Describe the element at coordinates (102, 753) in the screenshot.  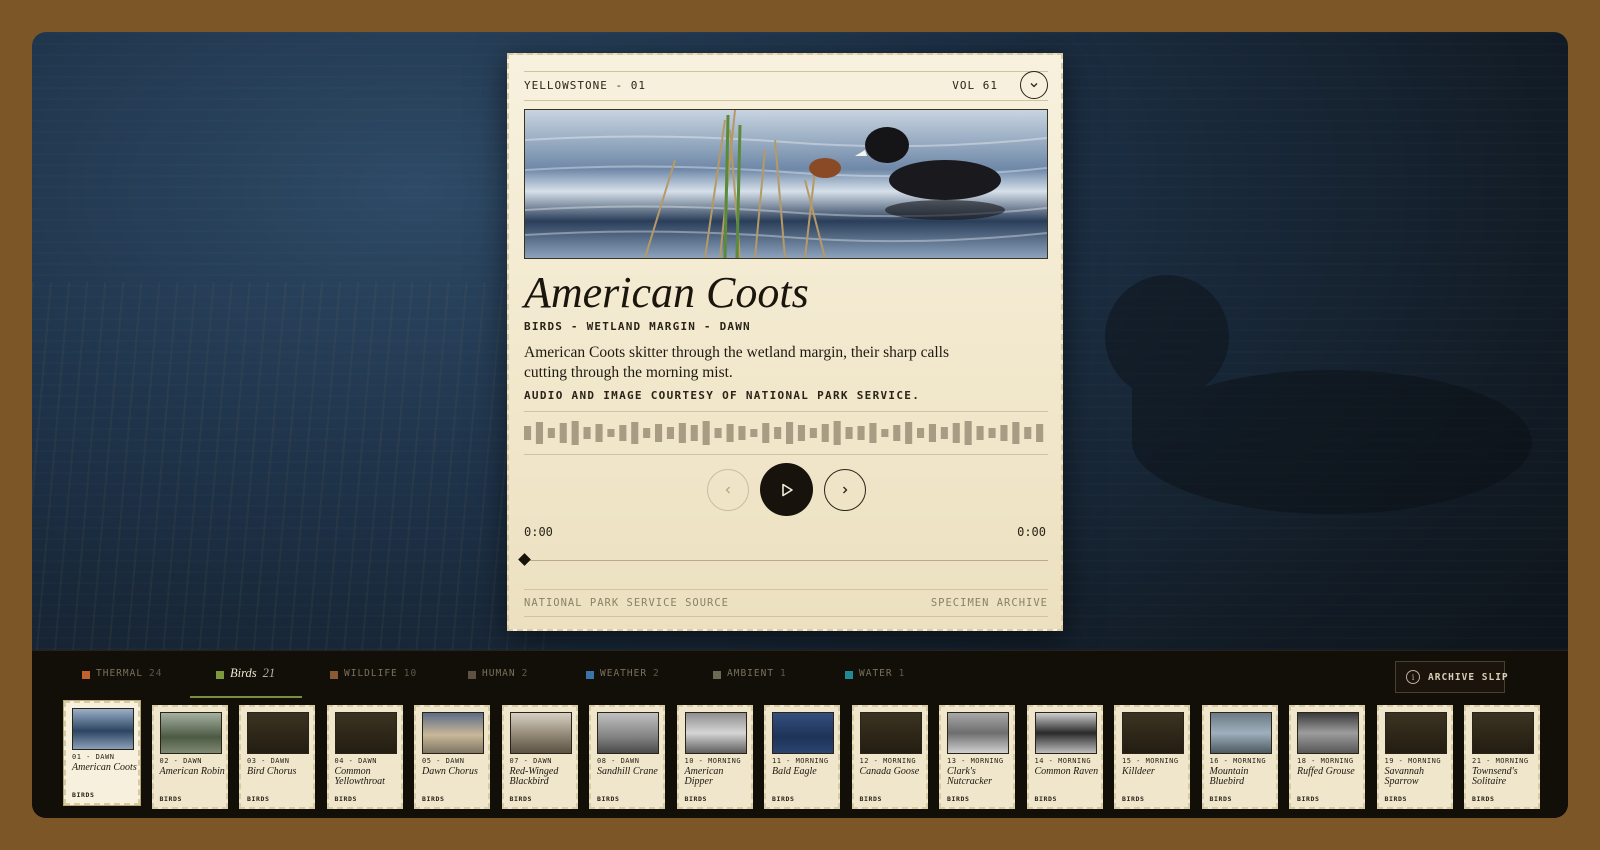
I see `specimen-slip: 01 - DAWN American Coots BIRDS` at that location.